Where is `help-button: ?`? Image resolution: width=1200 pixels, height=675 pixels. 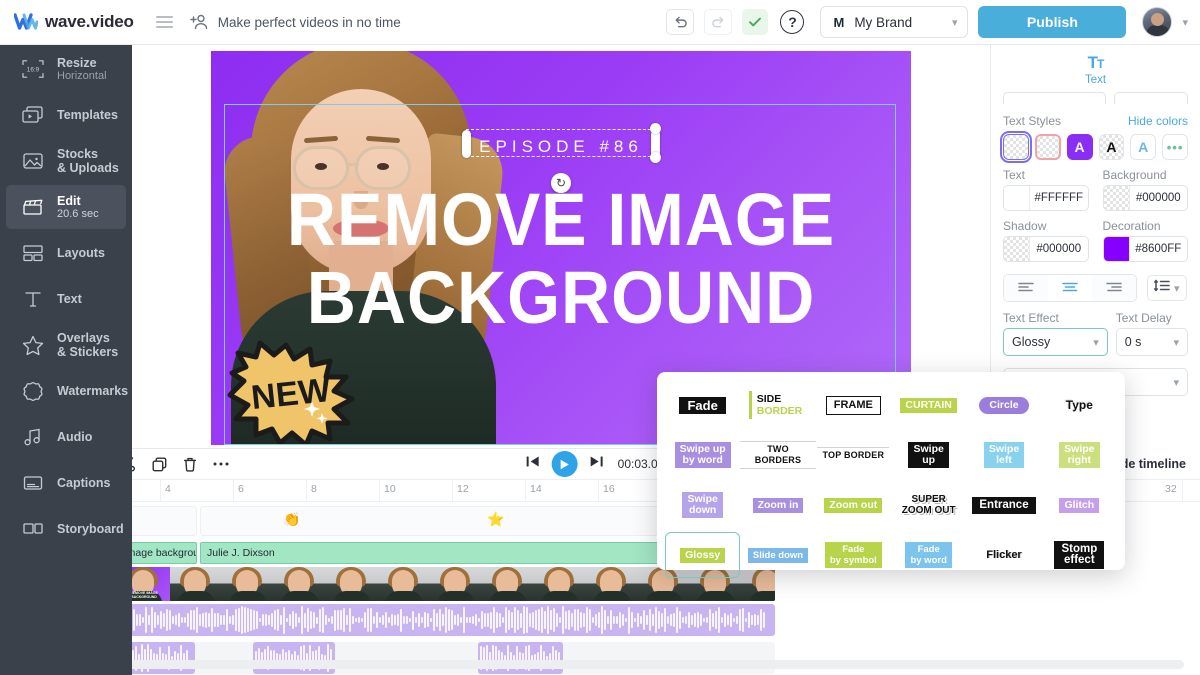 help-button: ? is located at coordinates (792, 22).